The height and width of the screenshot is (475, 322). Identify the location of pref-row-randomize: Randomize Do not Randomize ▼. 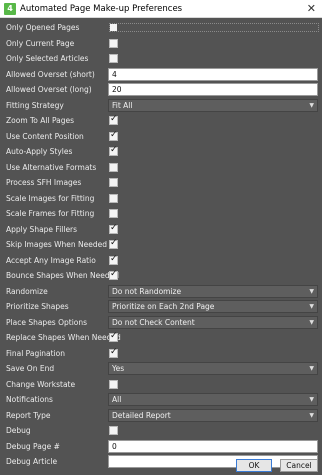
(161, 292).